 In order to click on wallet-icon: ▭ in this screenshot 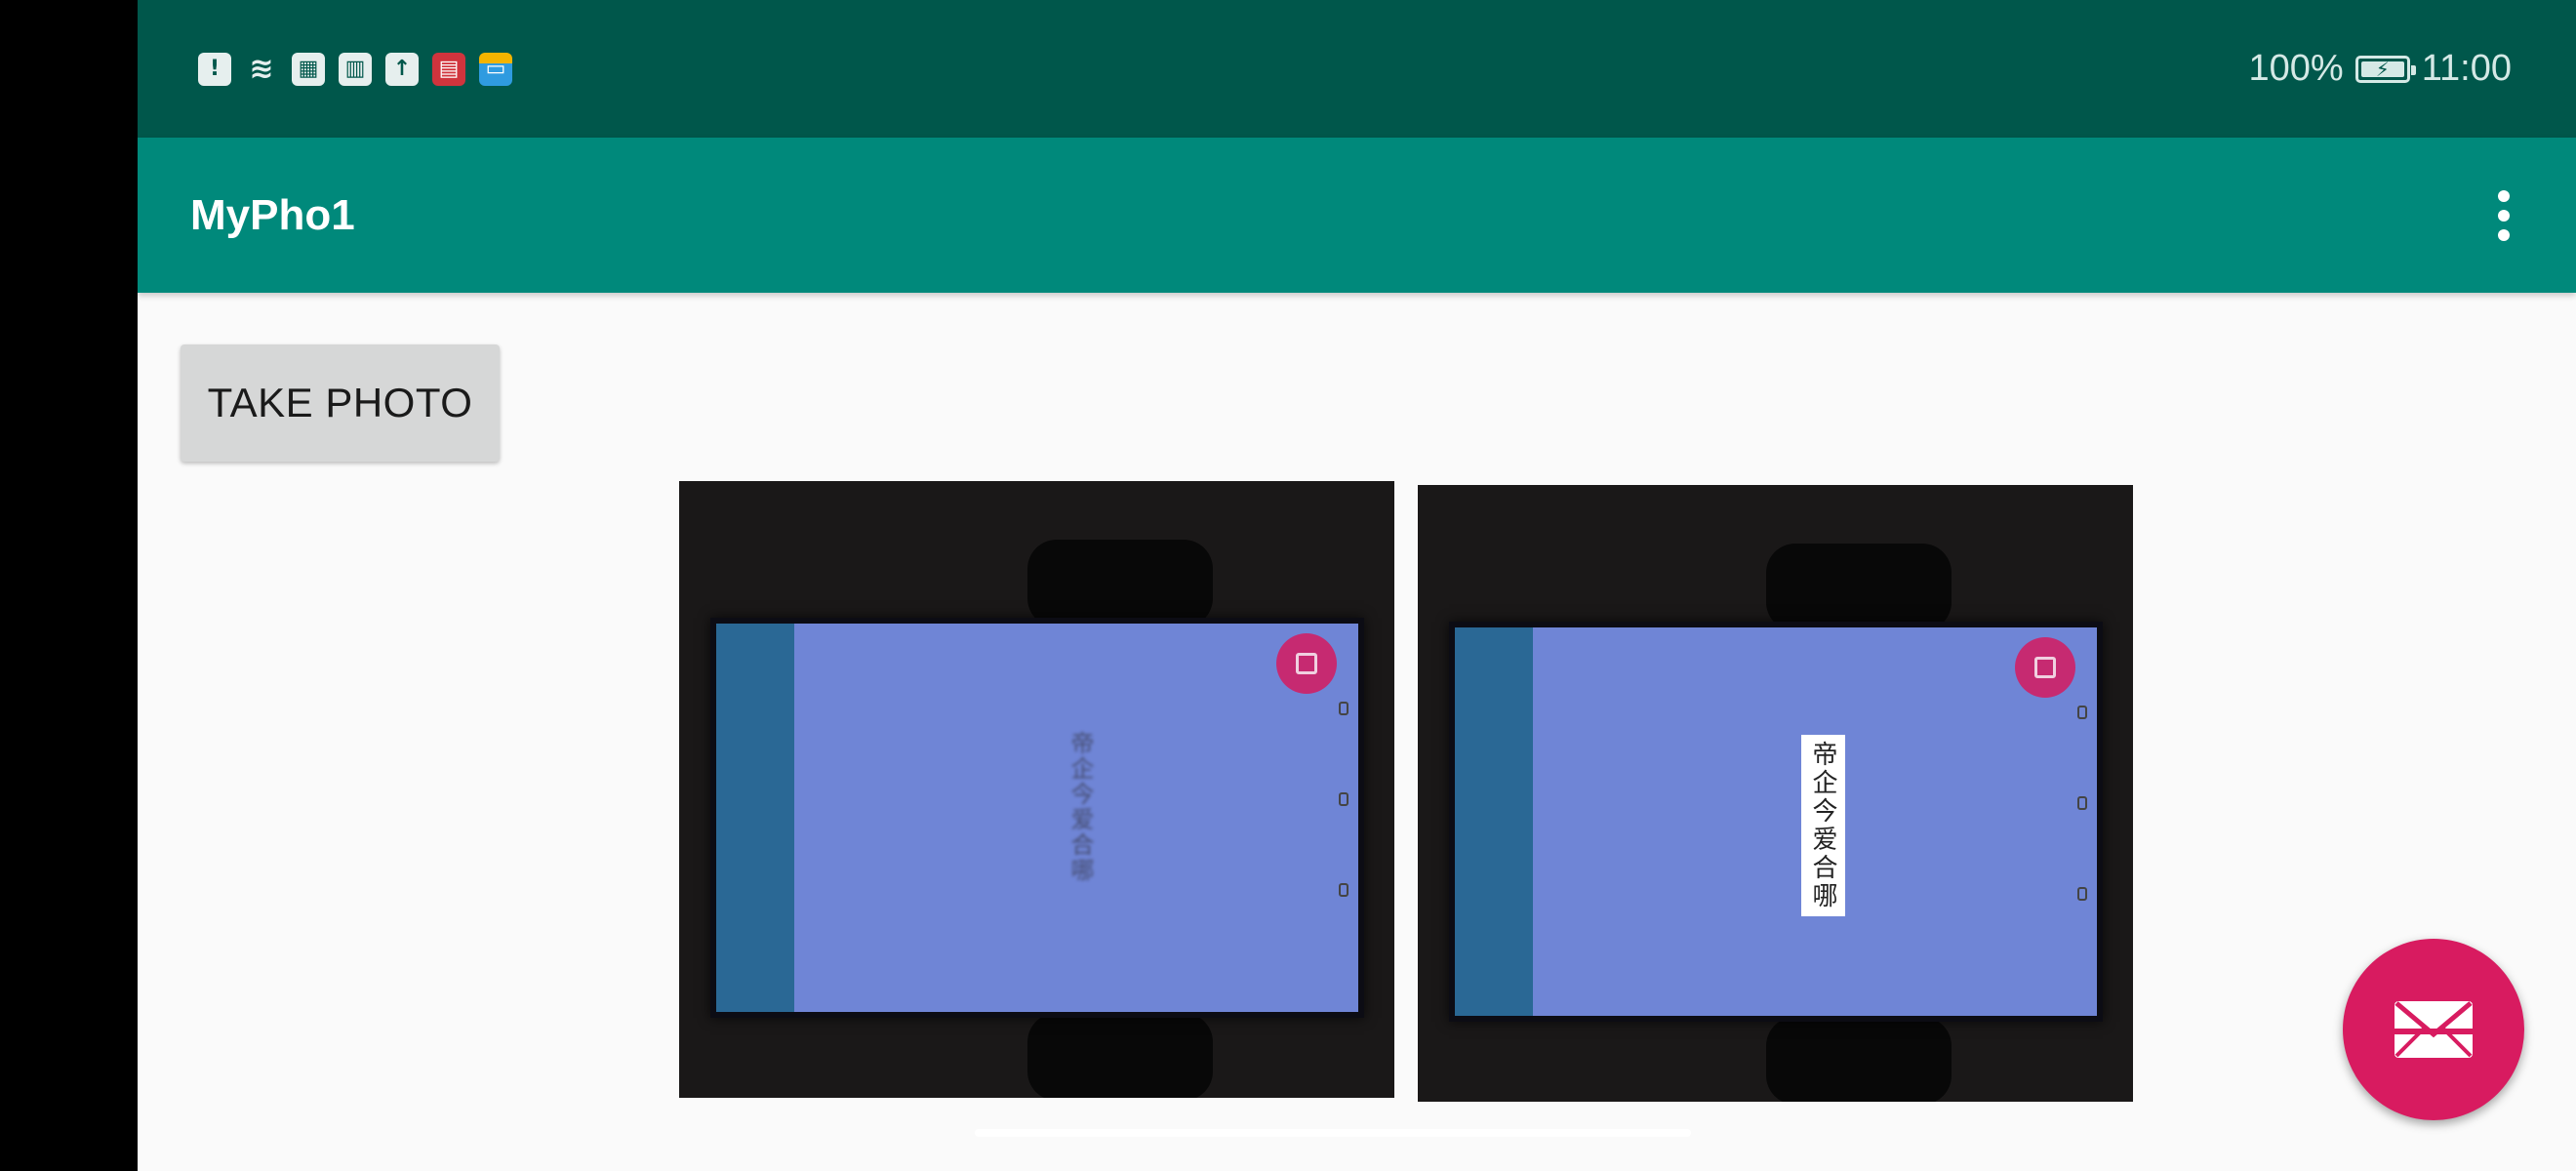, I will do `click(495, 69)`.